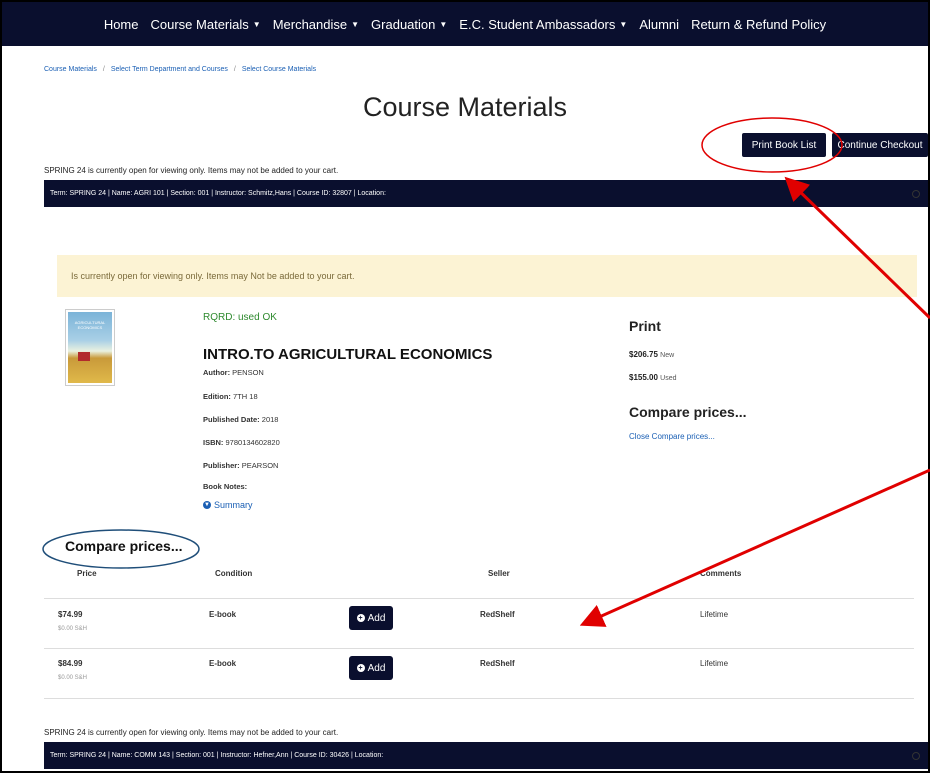  What do you see at coordinates (316, 24) in the screenshot?
I see `nav-merchandise: Merchandise ▼` at bounding box center [316, 24].